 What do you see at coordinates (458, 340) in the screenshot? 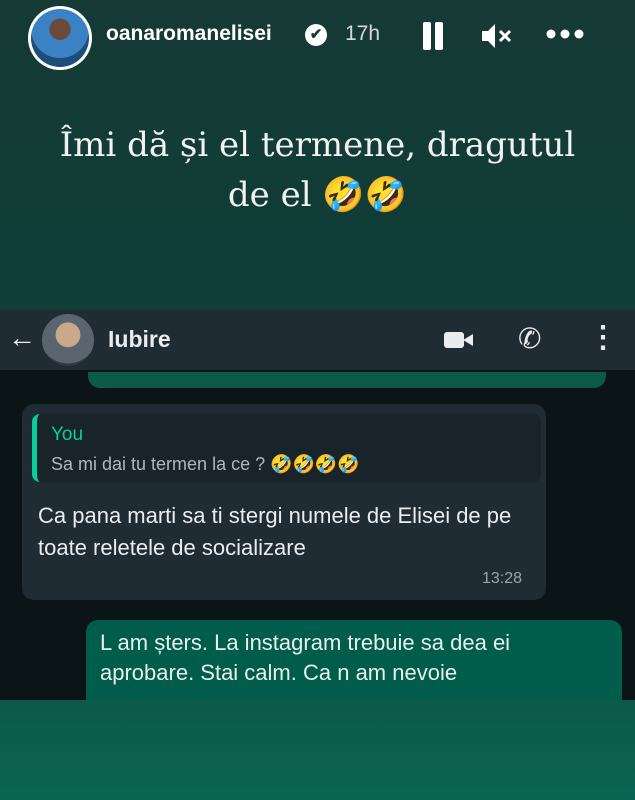
I see `video-call-icon` at bounding box center [458, 340].